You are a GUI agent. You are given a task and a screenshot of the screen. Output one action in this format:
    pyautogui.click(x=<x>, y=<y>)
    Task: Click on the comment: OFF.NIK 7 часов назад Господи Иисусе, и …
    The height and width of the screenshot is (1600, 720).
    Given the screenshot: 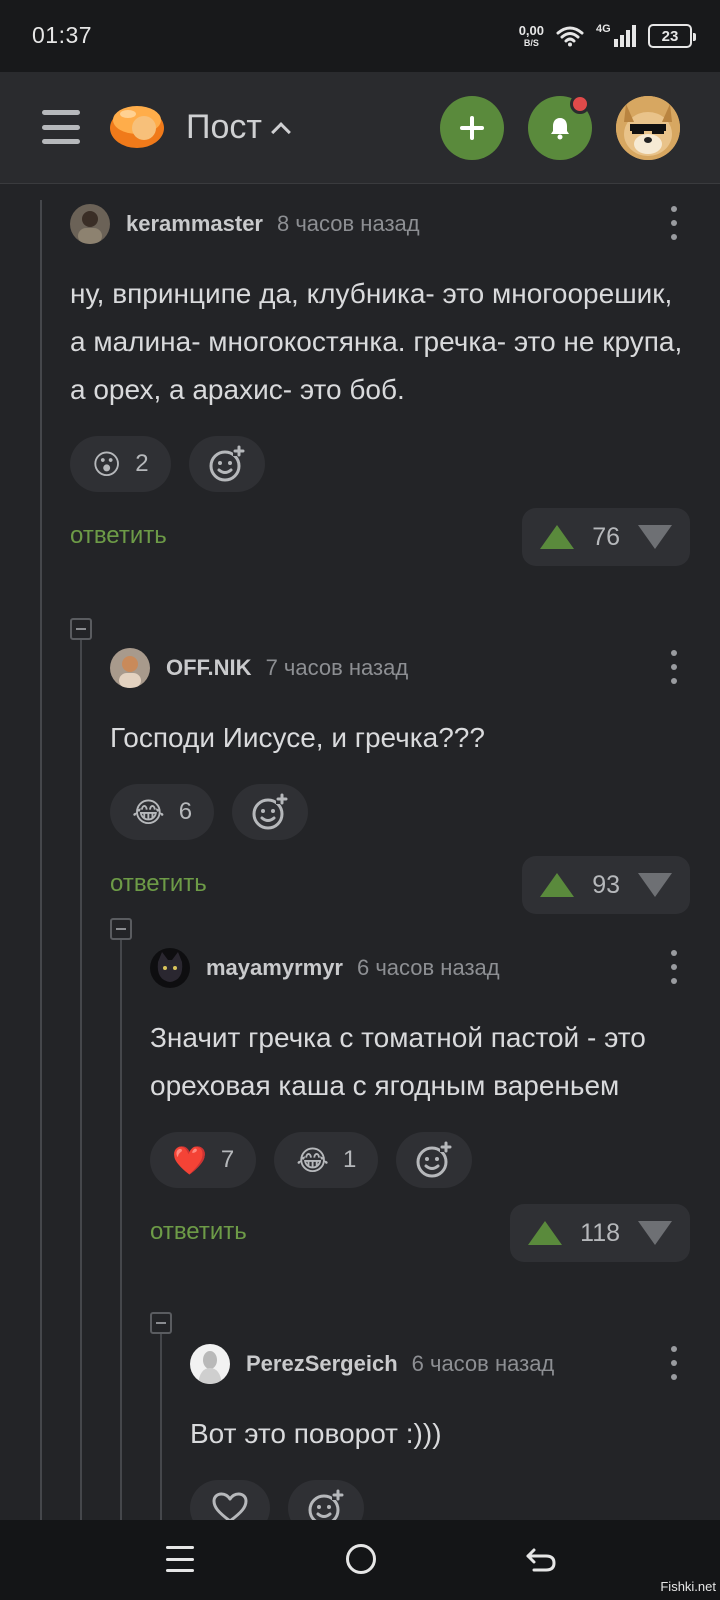 What is the action you would take?
    pyautogui.click(x=400, y=780)
    